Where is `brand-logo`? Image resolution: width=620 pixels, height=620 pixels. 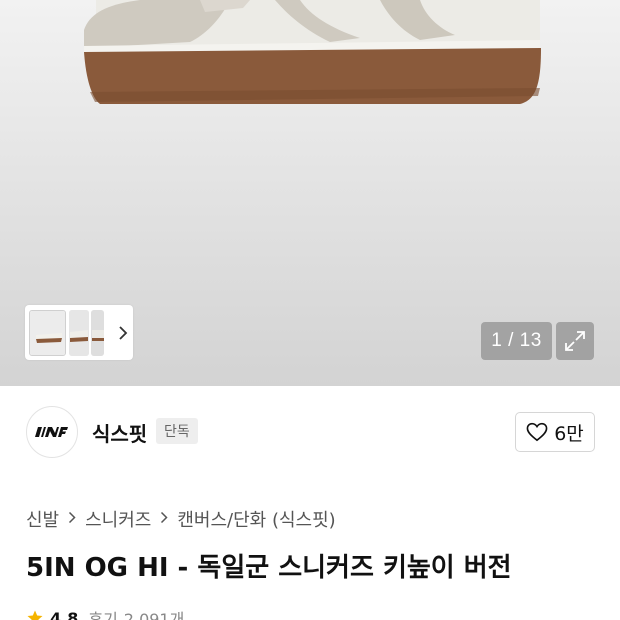 brand-logo is located at coordinates (52, 432).